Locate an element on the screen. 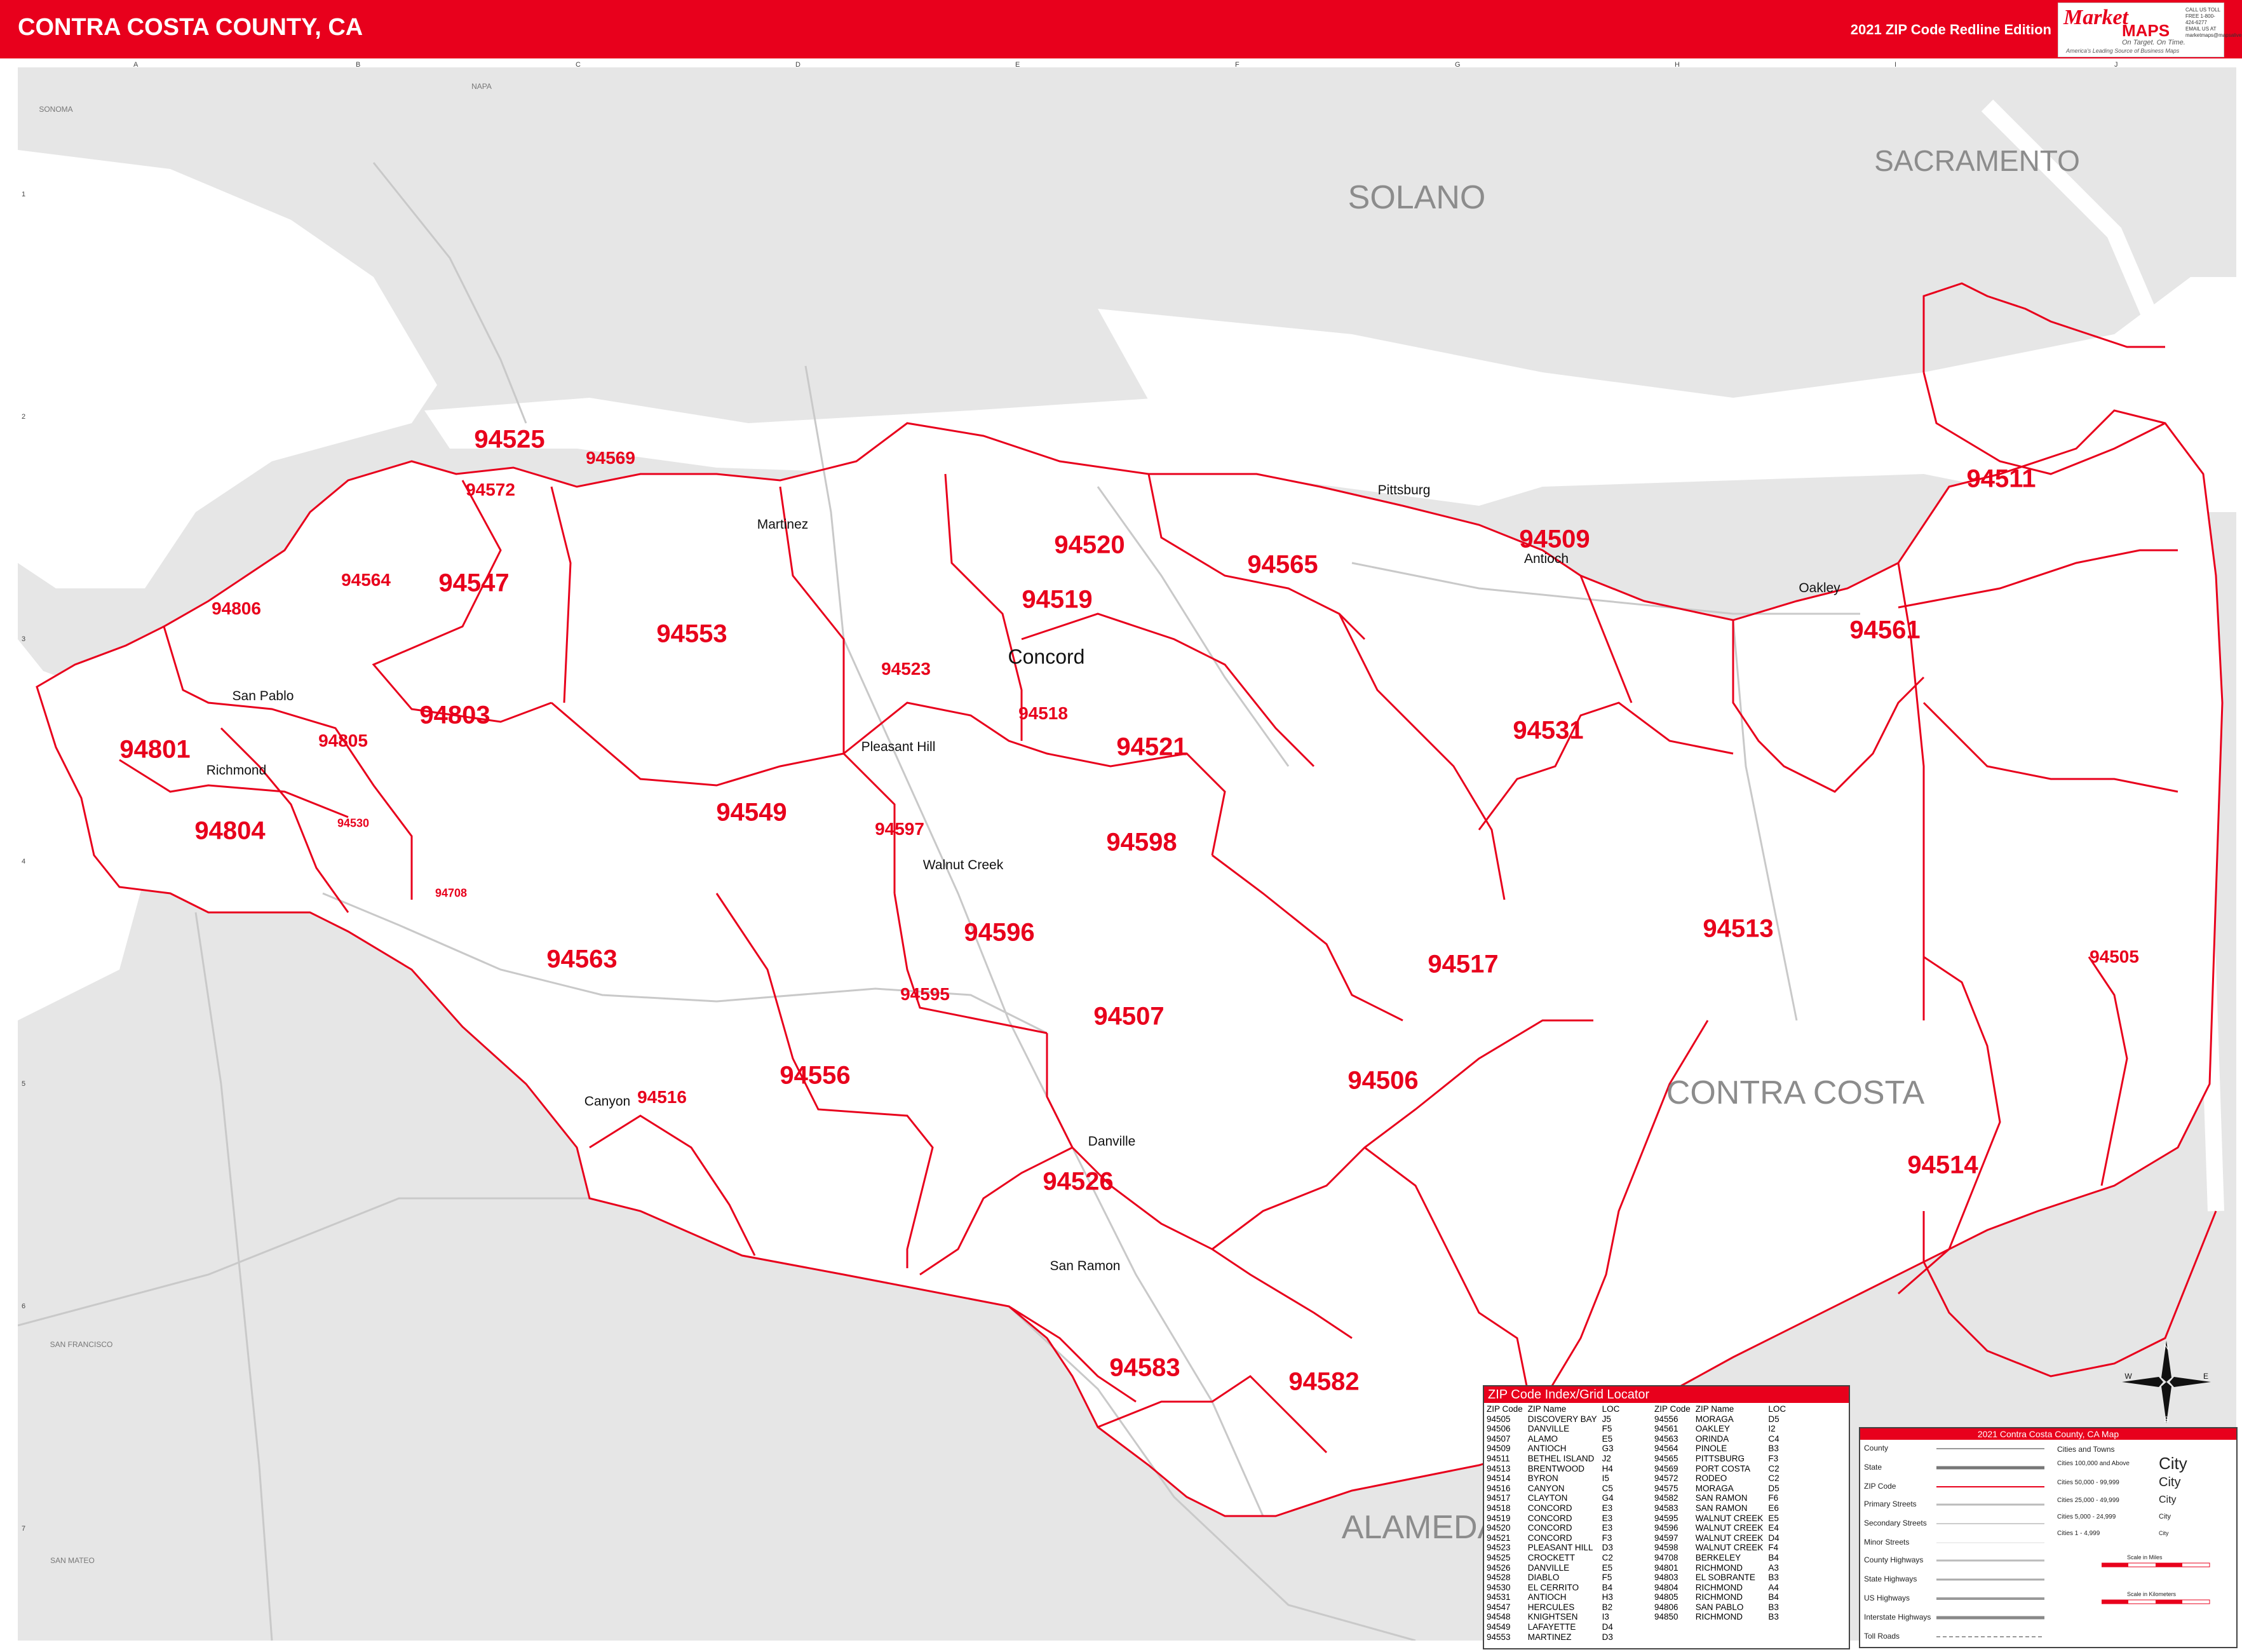 The height and width of the screenshot is (1652, 2242). legend-item-us-hwy: US Highways is located at coordinates (1887, 1598).